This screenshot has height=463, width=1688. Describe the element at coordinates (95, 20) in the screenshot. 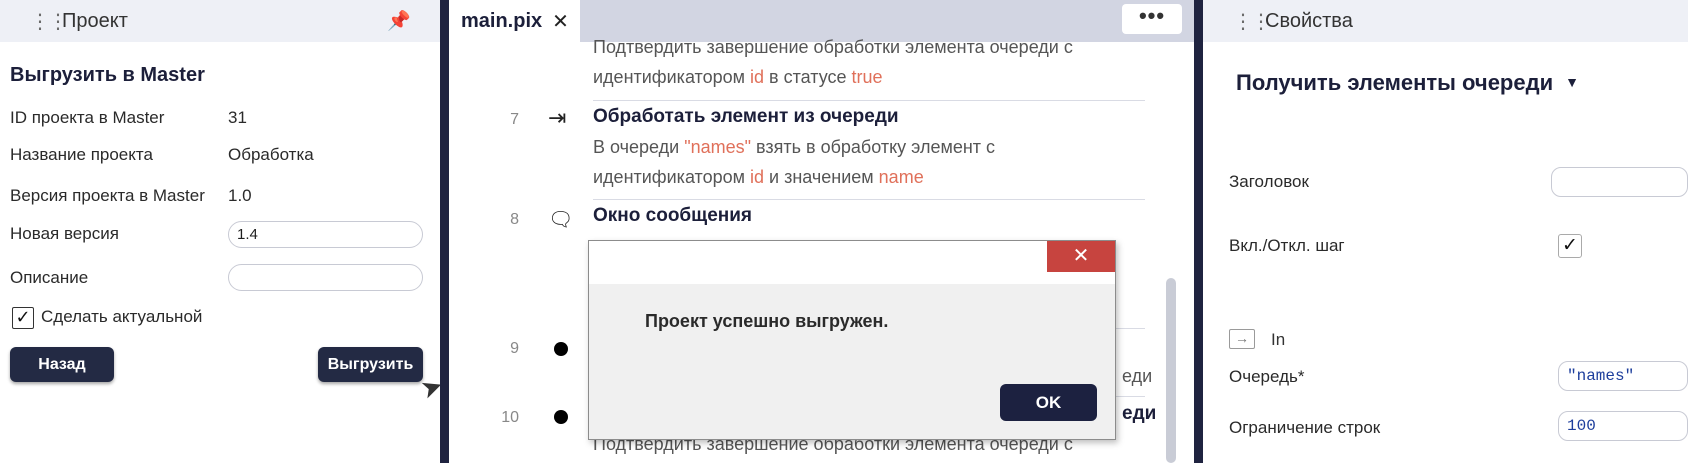

I see `panel-title: Проект` at that location.